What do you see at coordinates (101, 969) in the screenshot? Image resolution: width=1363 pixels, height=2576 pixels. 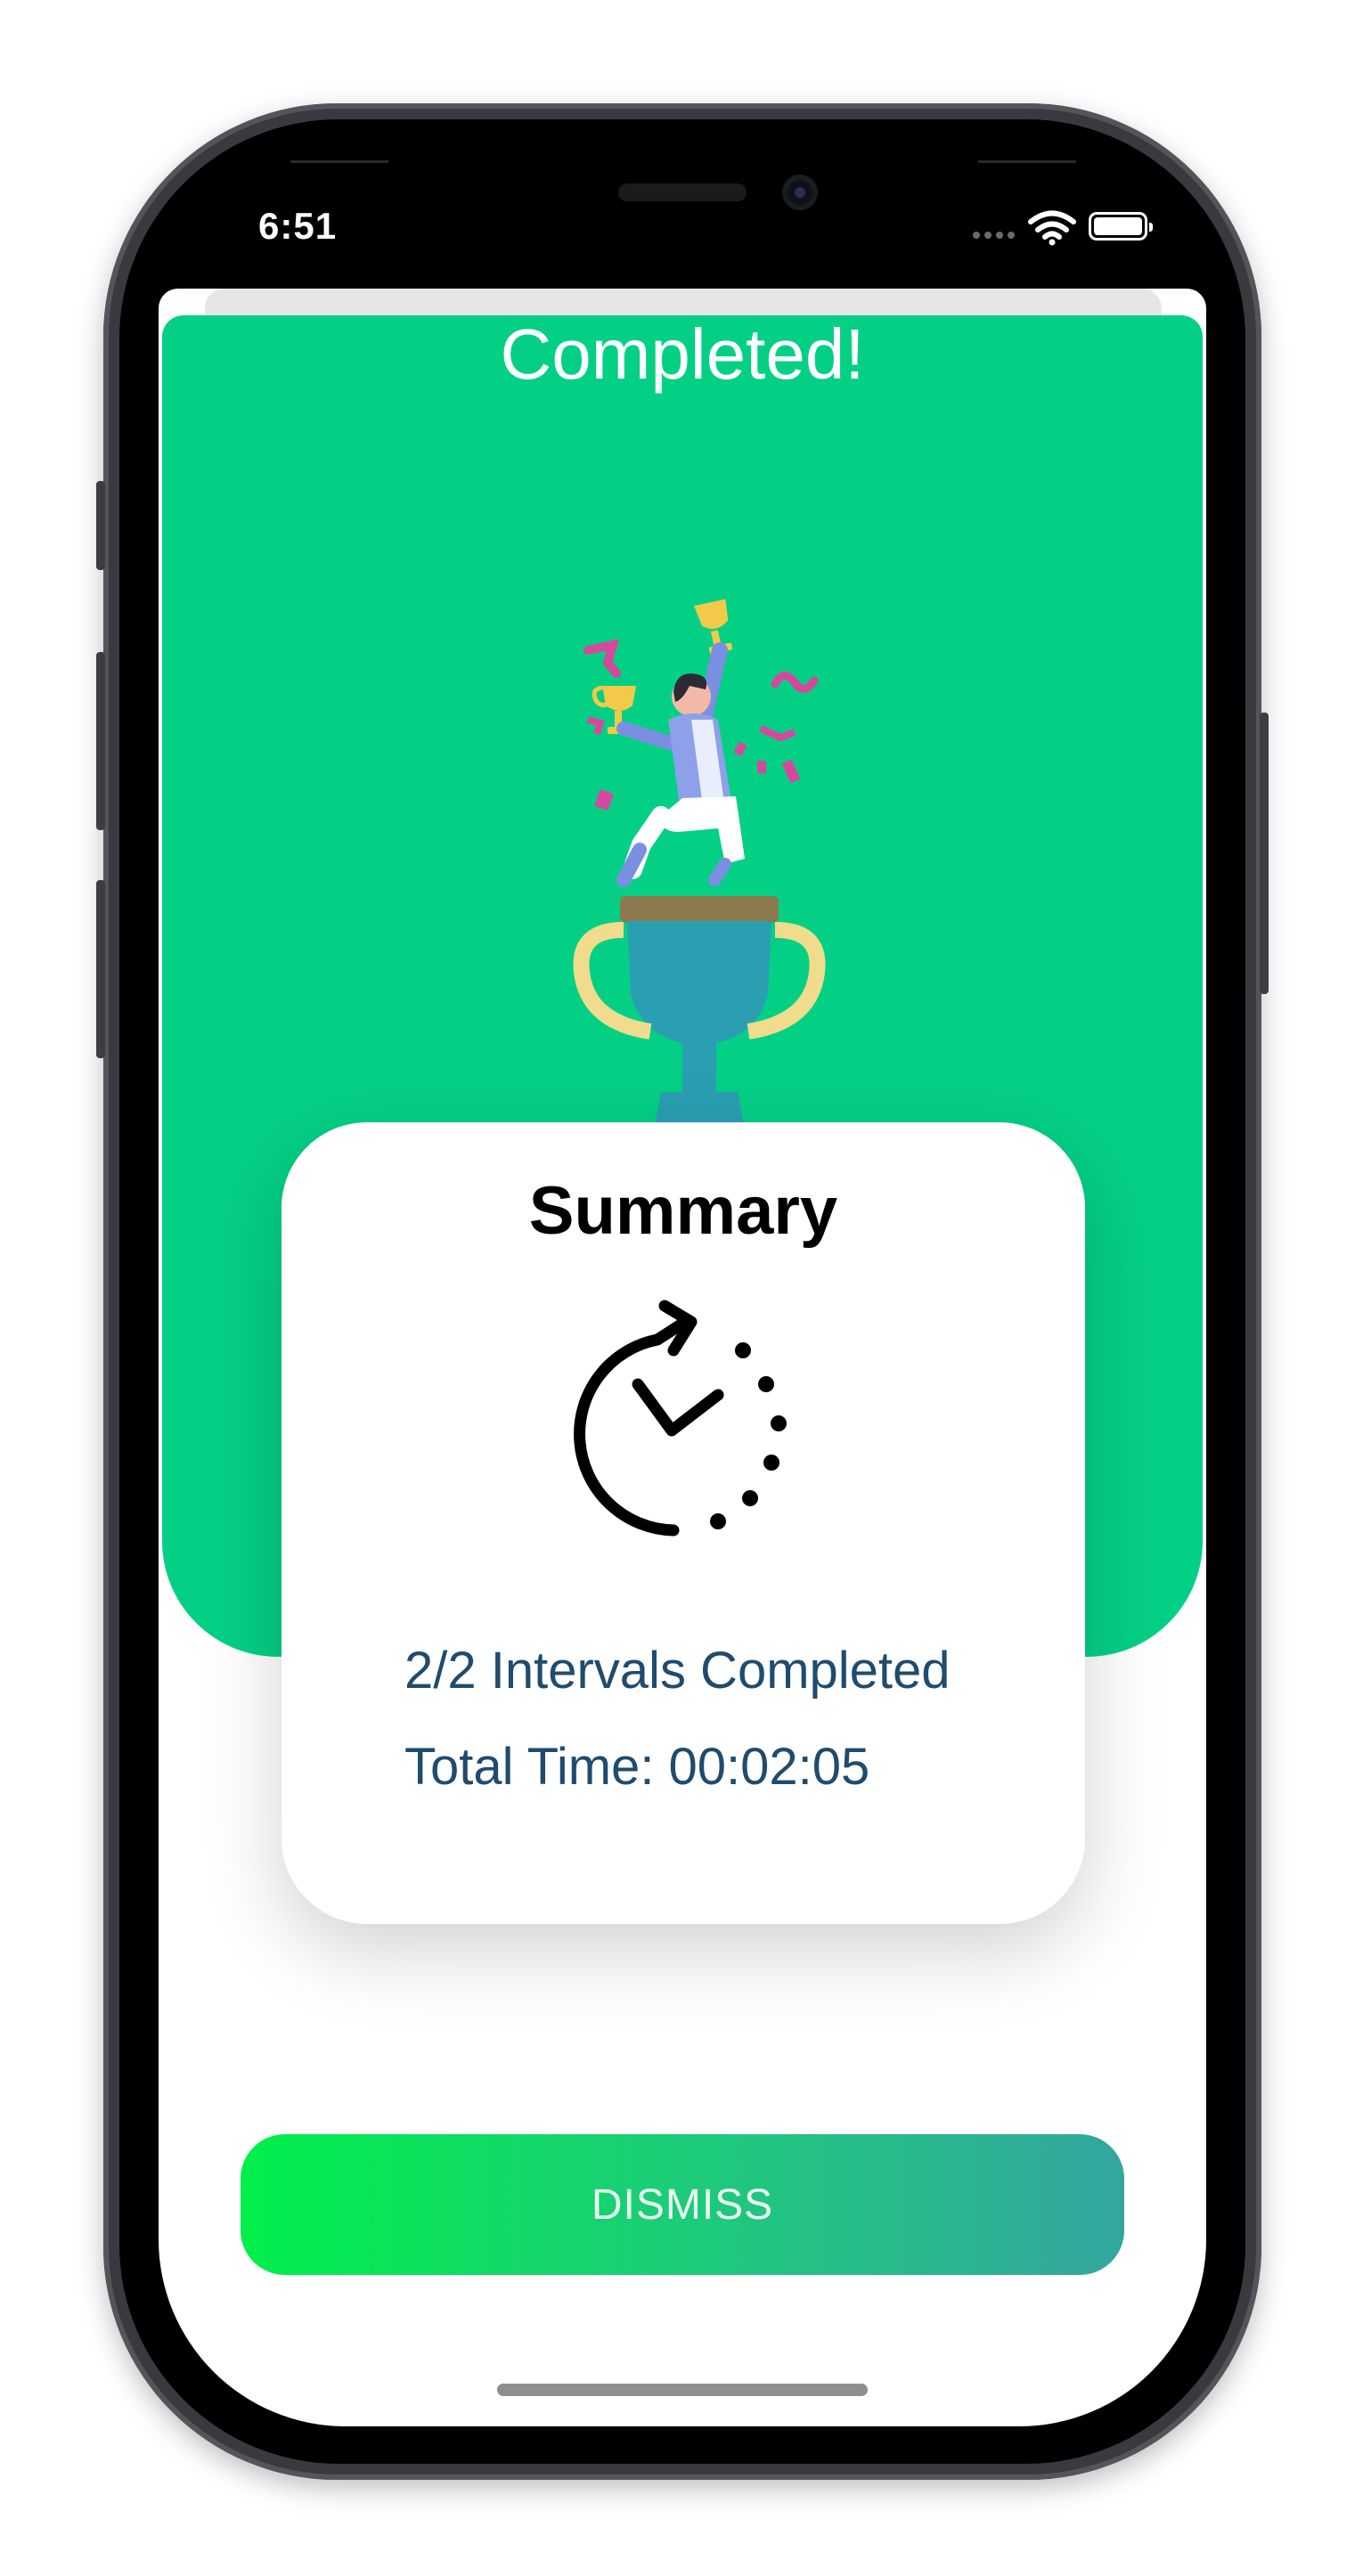 I see `volume-down-button` at bounding box center [101, 969].